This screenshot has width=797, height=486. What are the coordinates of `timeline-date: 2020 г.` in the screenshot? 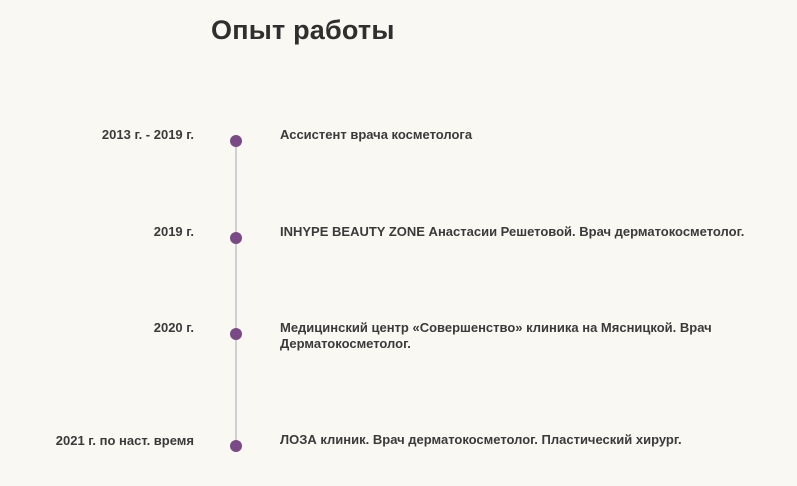 It's located at (173, 327).